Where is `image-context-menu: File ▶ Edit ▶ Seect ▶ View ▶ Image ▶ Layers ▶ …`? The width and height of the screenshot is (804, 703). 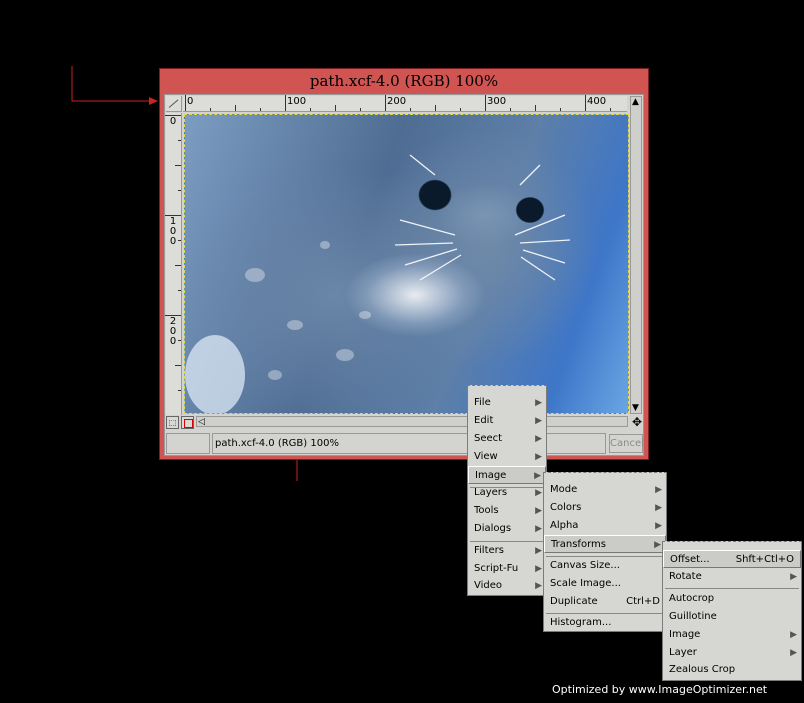
image-context-menu: File ▶ Edit ▶ Seect ▶ View ▶ Image ▶ Layers ▶ … is located at coordinates (507, 490).